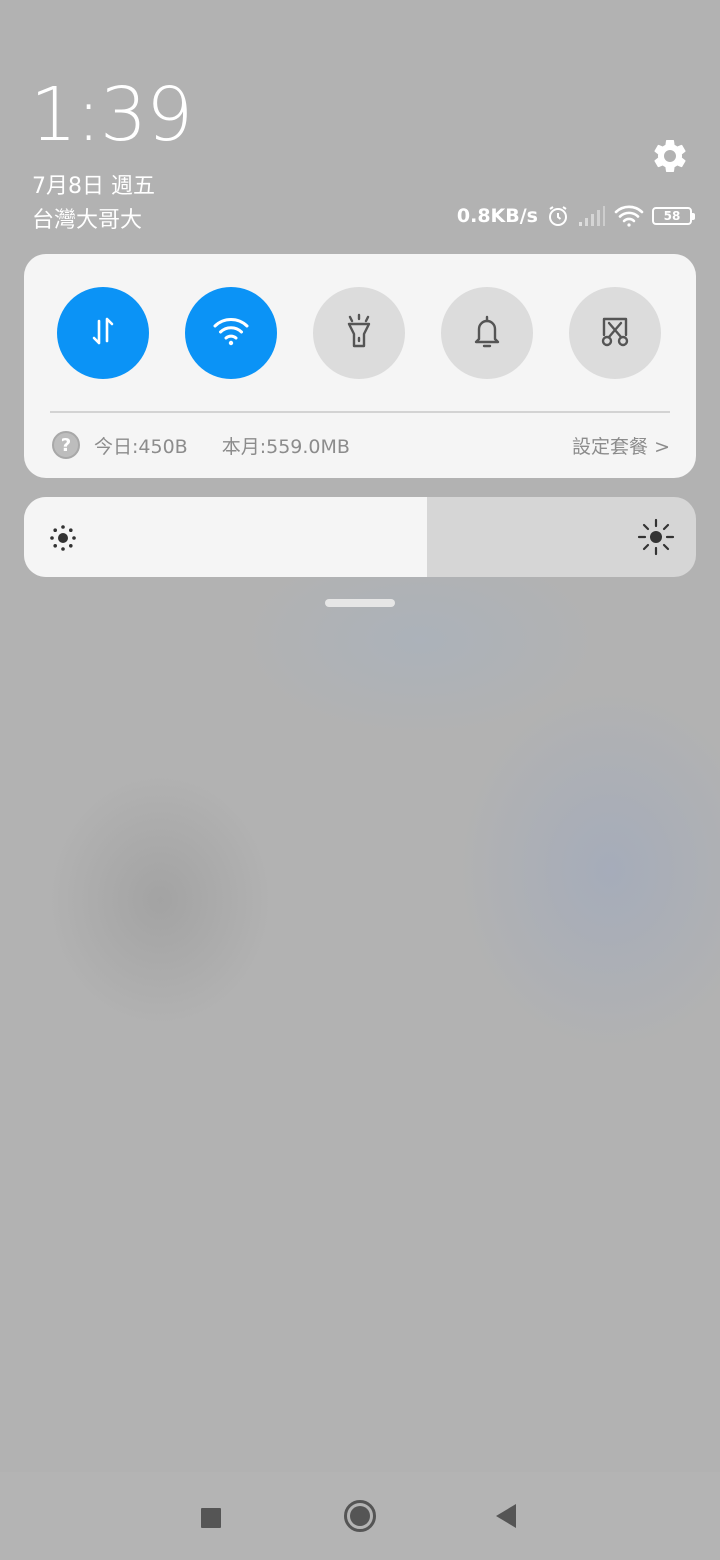 The image size is (720, 1560). I want to click on home-button, so click(360, 1518).